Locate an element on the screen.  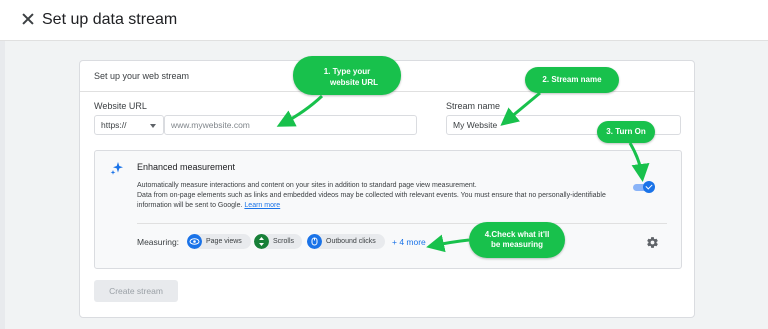
divider is located at coordinates (402, 223).